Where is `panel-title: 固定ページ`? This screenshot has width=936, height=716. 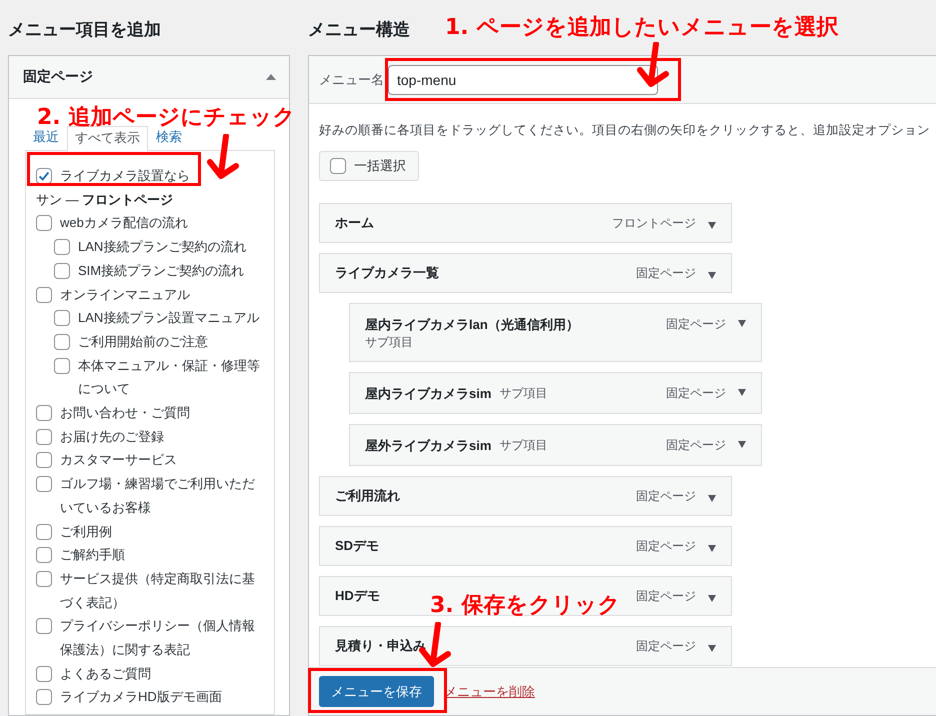
panel-title: 固定ページ is located at coordinates (58, 77).